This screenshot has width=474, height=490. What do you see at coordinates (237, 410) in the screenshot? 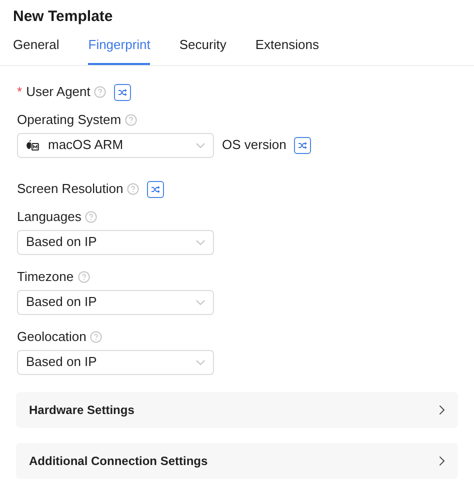
I see `settings-section: Hardware Settings` at bounding box center [237, 410].